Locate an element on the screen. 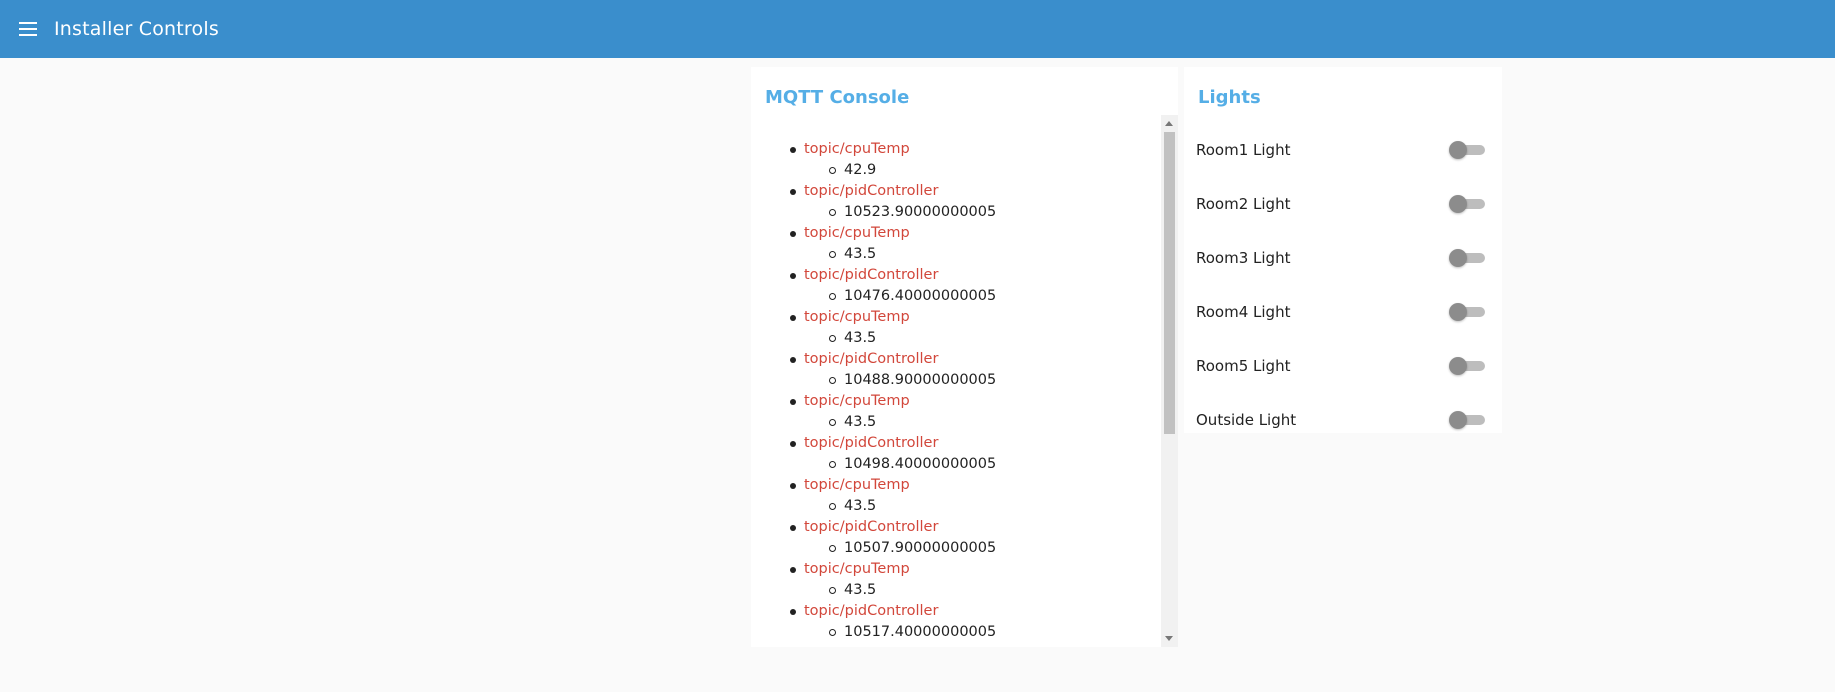  light-row-2: Room2 Light is located at coordinates (1343, 204).